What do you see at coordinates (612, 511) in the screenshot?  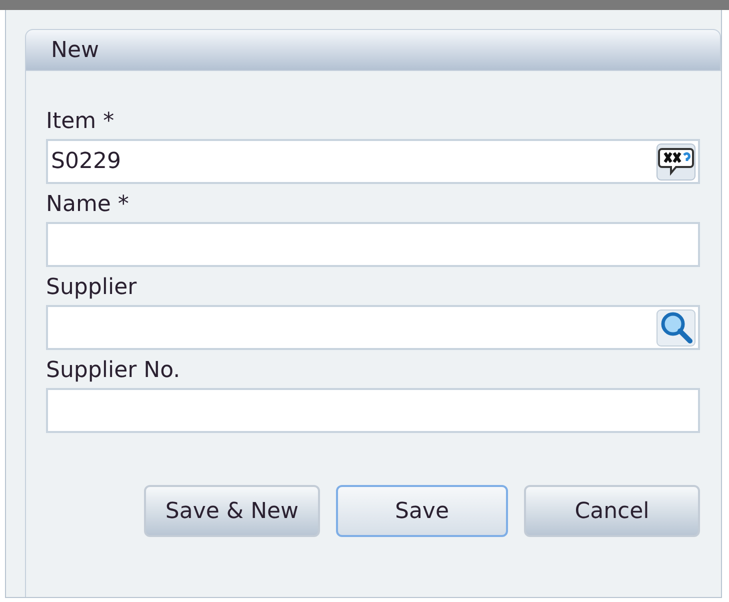 I see `dialog-button: Cancel` at bounding box center [612, 511].